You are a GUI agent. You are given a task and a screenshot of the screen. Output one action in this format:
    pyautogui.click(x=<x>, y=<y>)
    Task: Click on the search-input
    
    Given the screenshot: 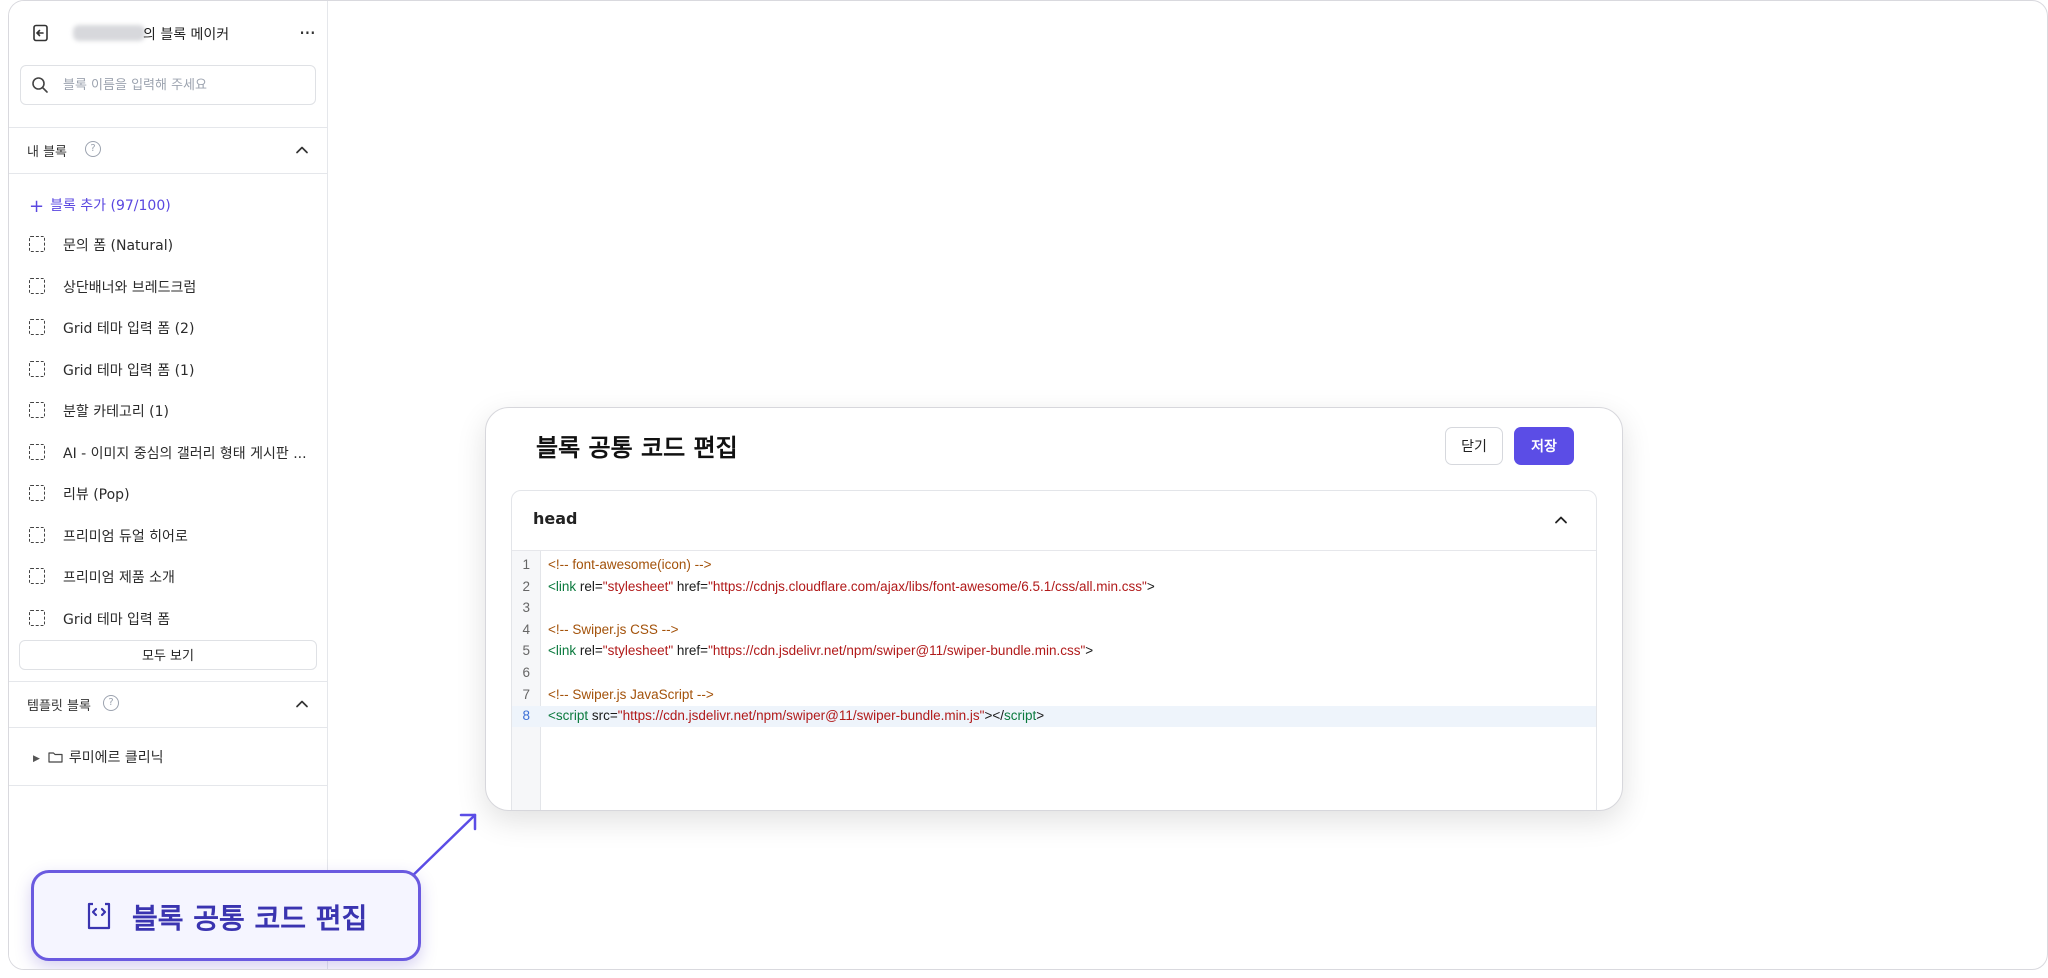 What is the action you would take?
    pyautogui.click(x=183, y=85)
    